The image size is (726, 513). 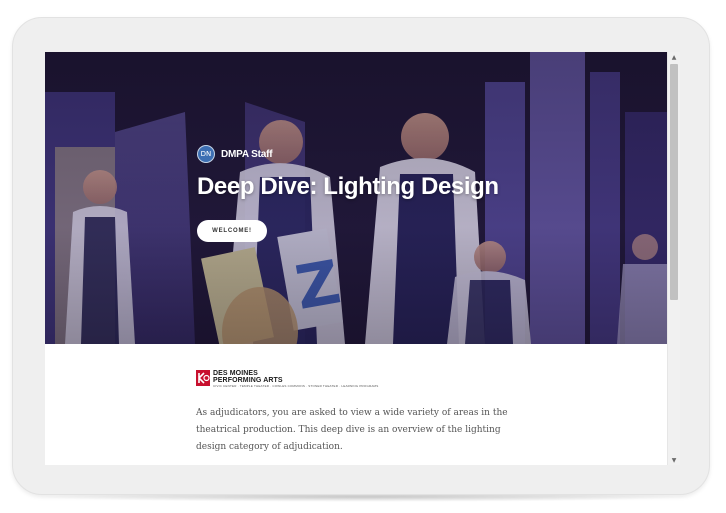 What do you see at coordinates (232, 231) in the screenshot?
I see `welcome-button: WELCOME!` at bounding box center [232, 231].